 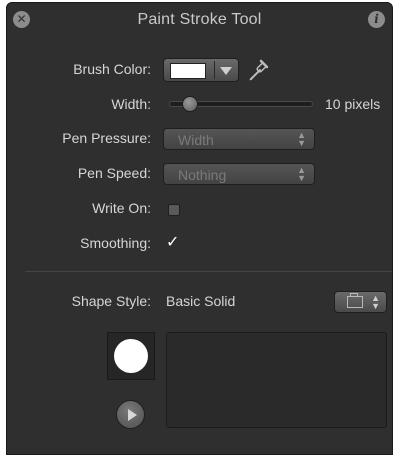 What do you see at coordinates (214, 70) in the screenshot?
I see `color-well-divider` at bounding box center [214, 70].